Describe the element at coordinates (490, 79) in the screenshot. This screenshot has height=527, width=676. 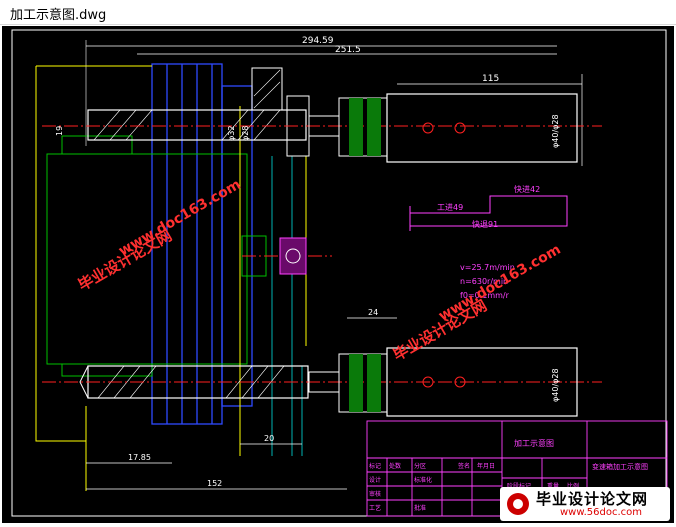
I see `dim-text-115: 115` at that location.